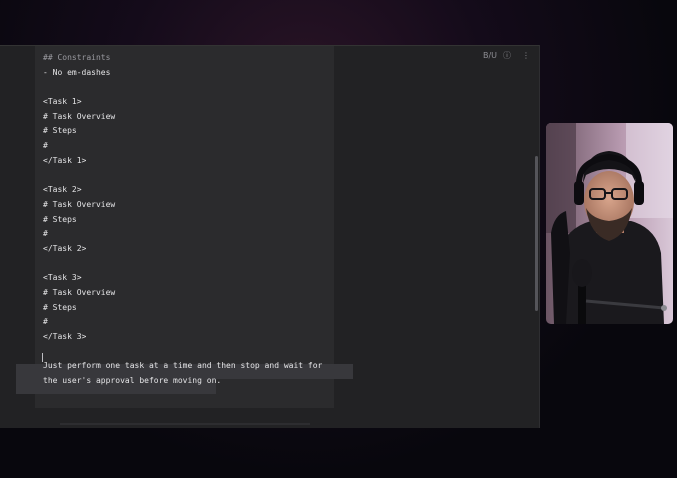 This screenshot has height=478, width=677. What do you see at coordinates (490, 55) in the screenshot?
I see `text-format-button: B/U` at bounding box center [490, 55].